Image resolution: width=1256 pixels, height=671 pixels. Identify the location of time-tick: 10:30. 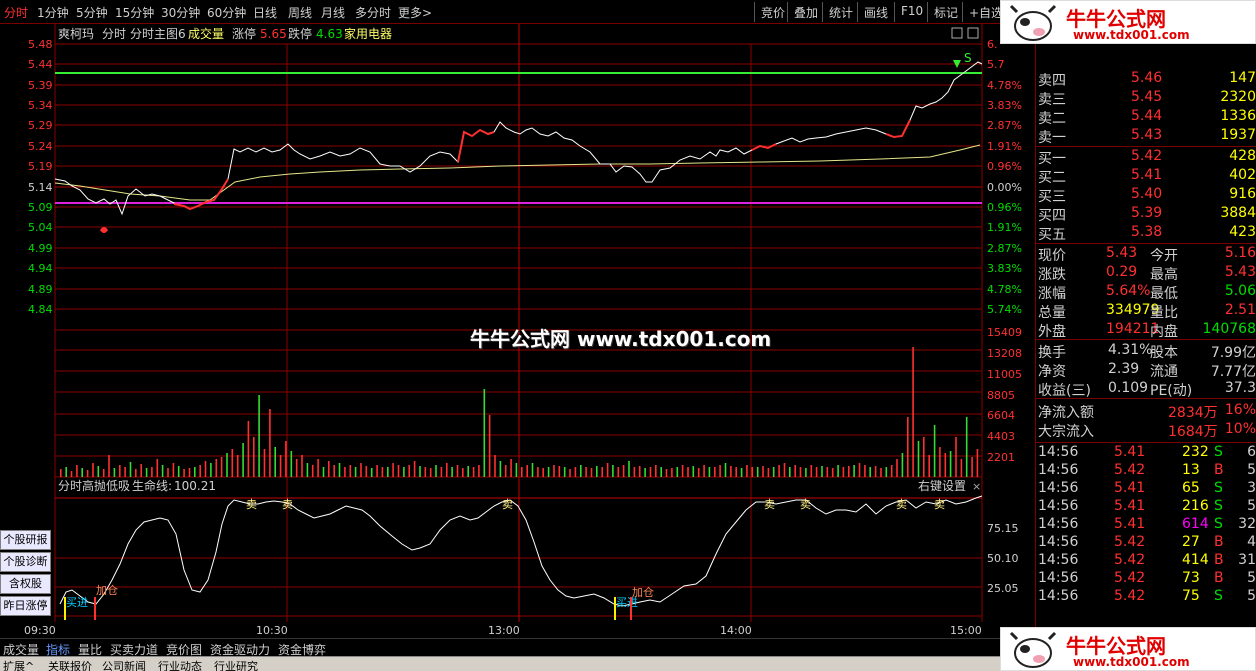
(272, 630).